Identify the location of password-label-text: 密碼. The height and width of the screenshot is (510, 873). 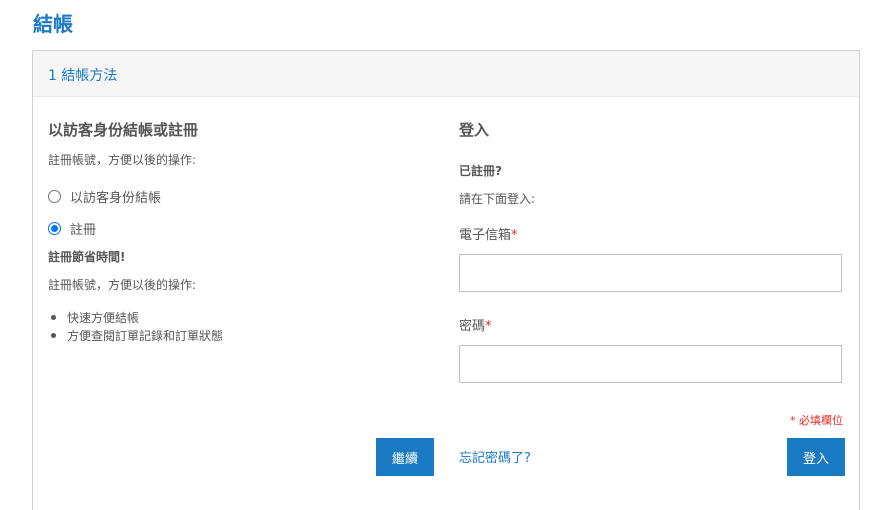
(472, 326).